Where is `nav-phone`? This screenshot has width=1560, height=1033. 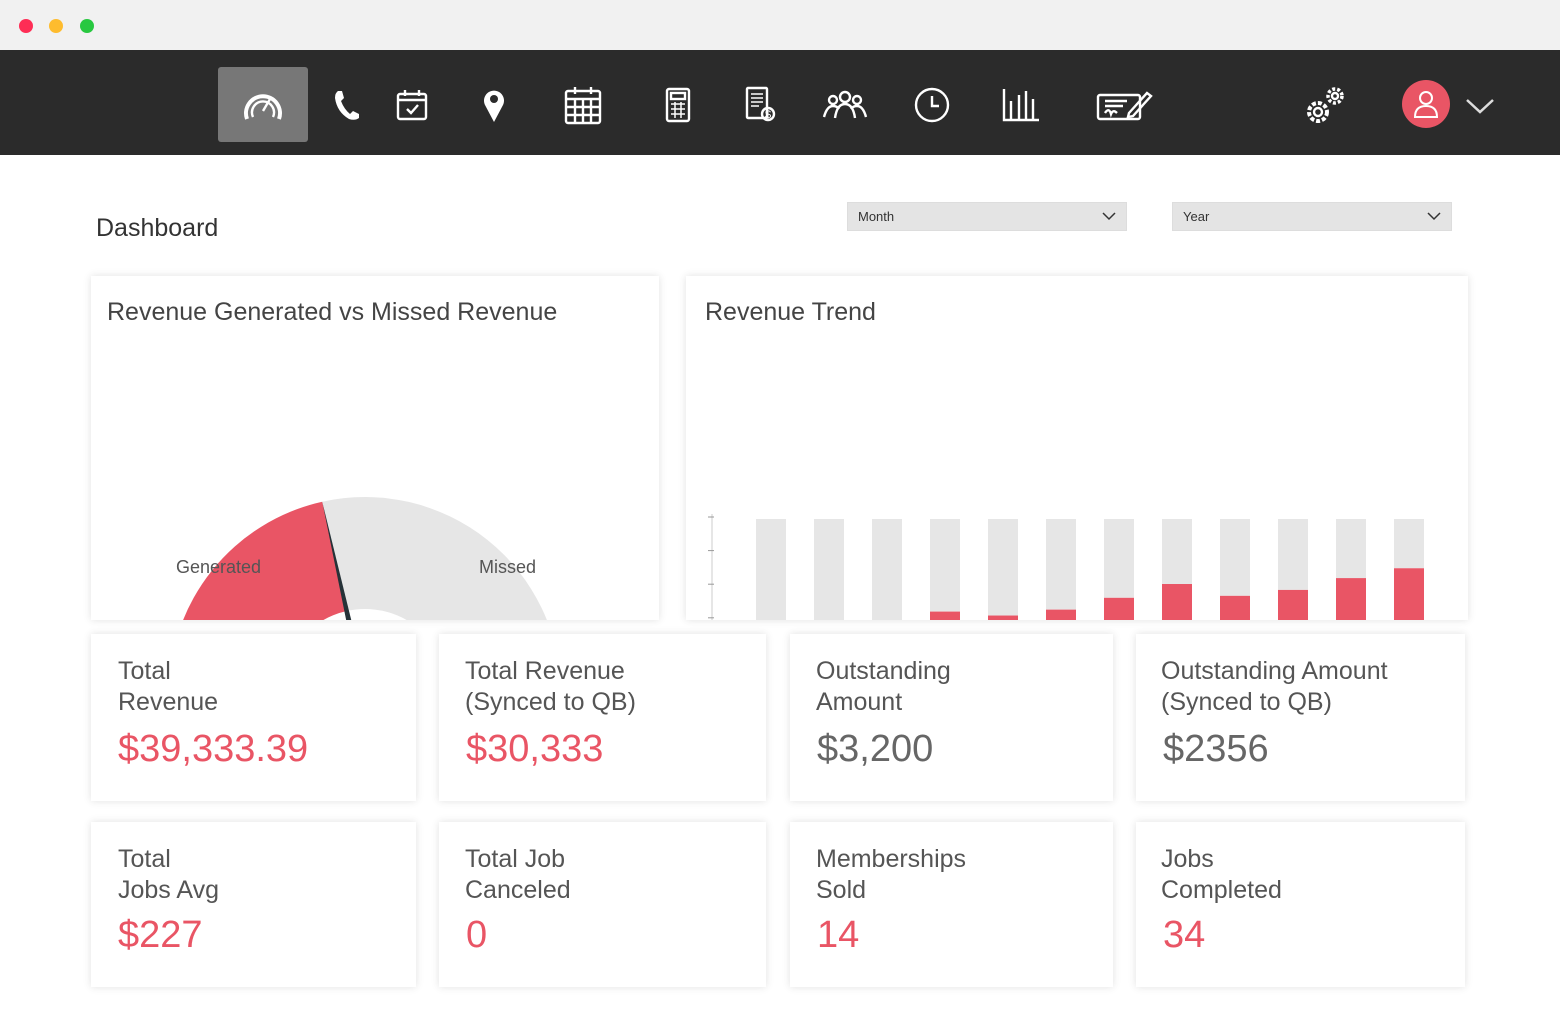
nav-phone is located at coordinates (346, 104).